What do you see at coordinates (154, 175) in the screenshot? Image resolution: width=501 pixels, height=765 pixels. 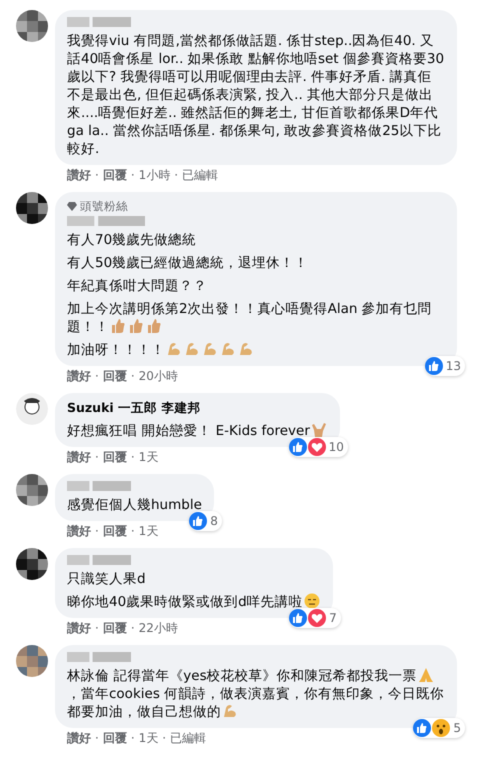 I see `comment-meta: 1小時` at bounding box center [154, 175].